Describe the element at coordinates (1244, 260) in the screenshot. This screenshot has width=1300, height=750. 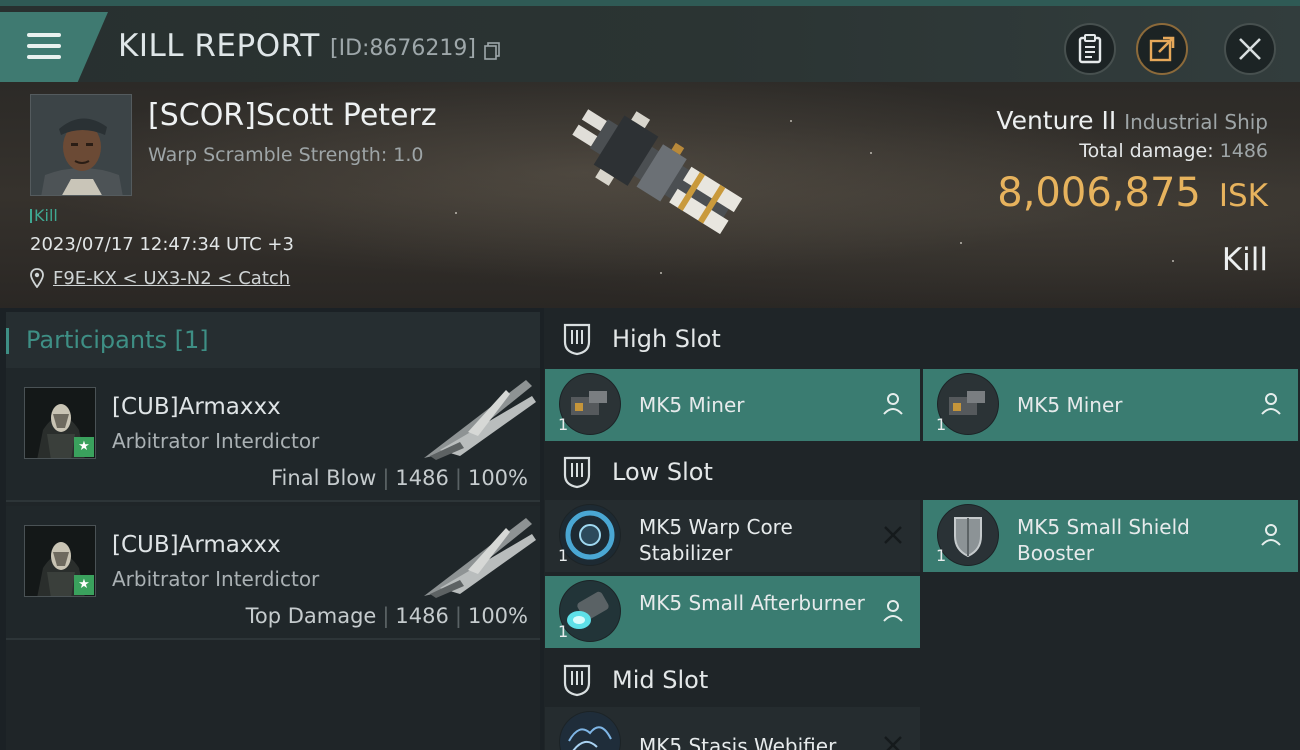
I see `report-result: Kill` at that location.